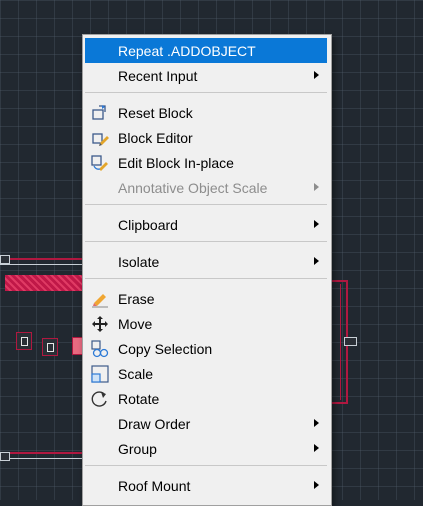  Describe the element at coordinates (148, 225) in the screenshot. I see `menu-item-label: Clipboard` at that location.